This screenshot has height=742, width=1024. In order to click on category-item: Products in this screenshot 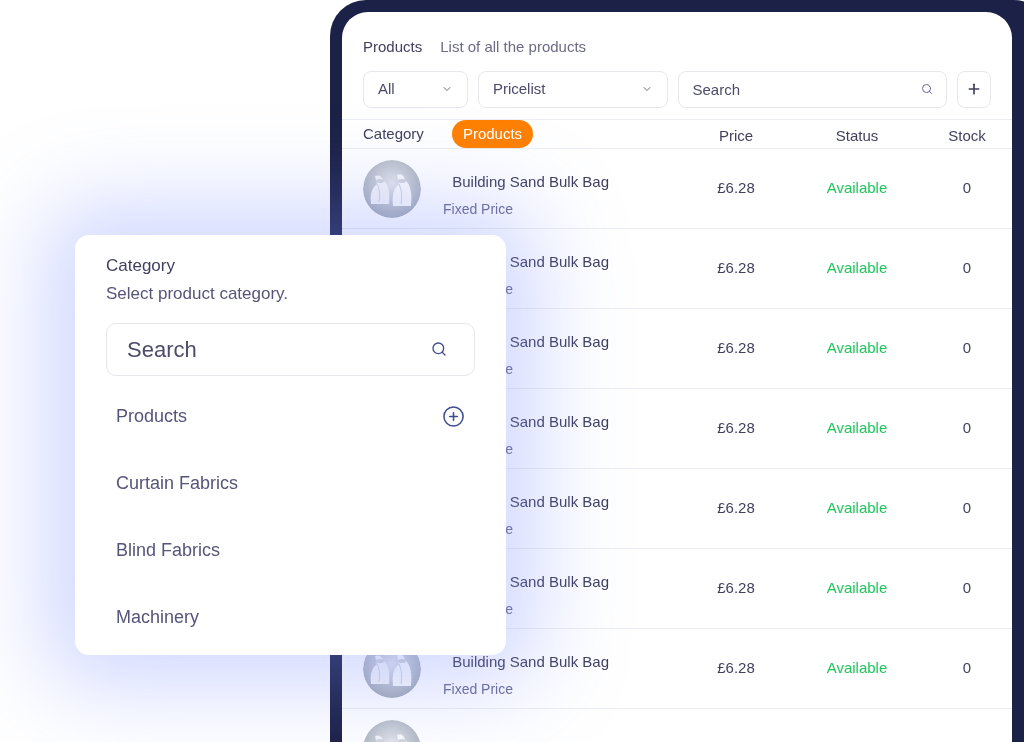, I will do `click(290, 416)`.